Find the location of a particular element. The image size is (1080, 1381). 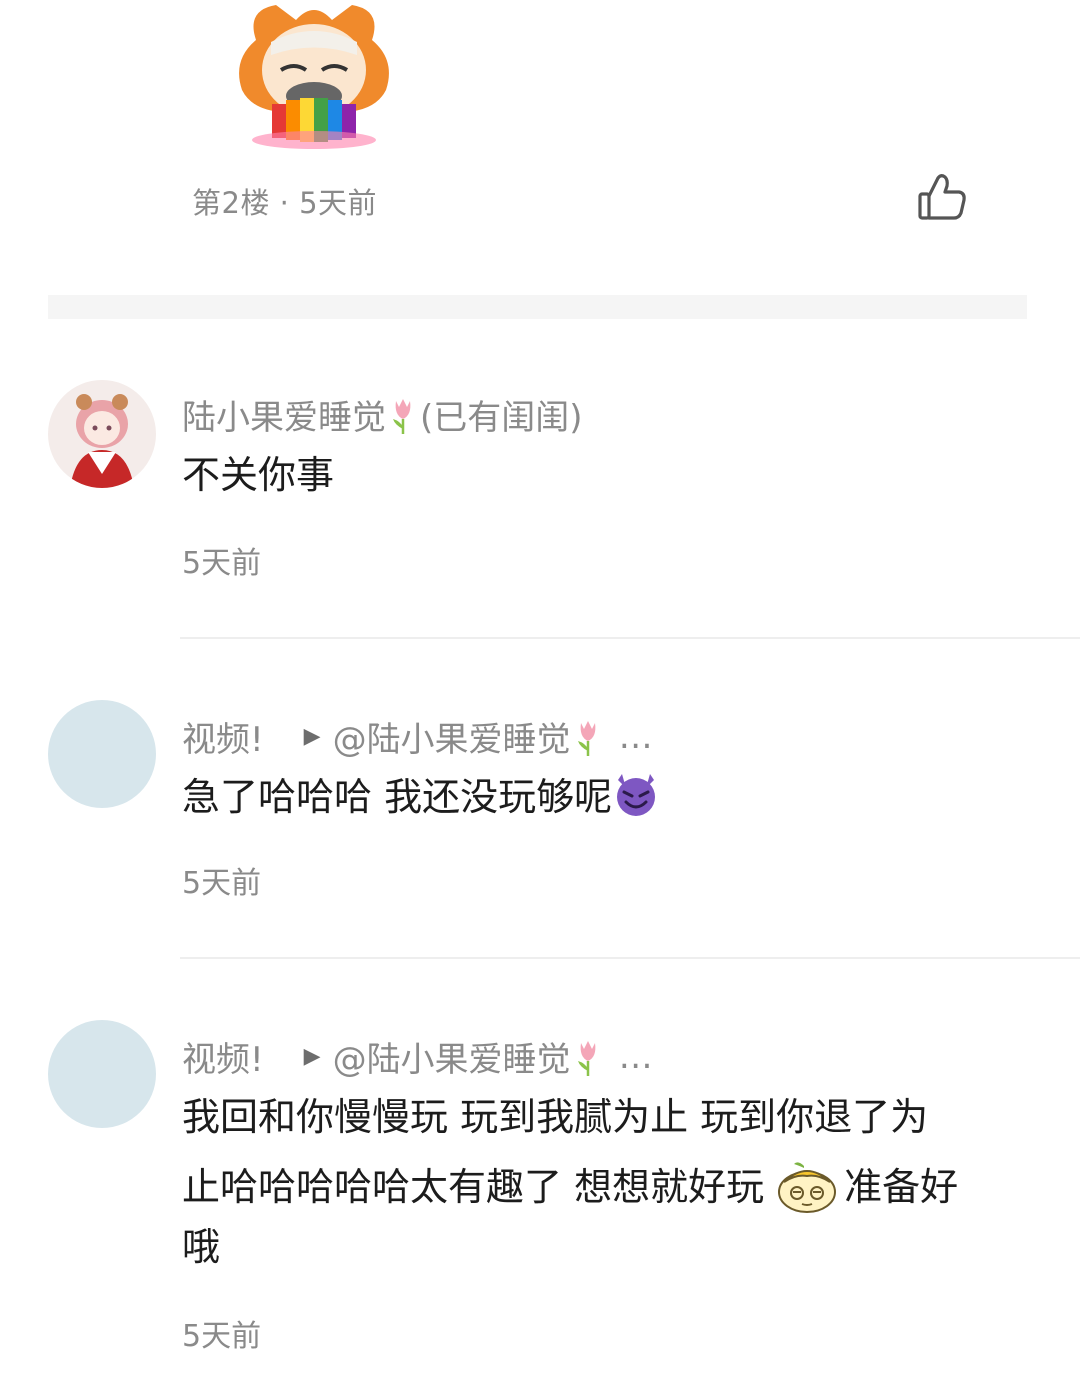

rainbow-vomit-sticker is located at coordinates (314, 75).